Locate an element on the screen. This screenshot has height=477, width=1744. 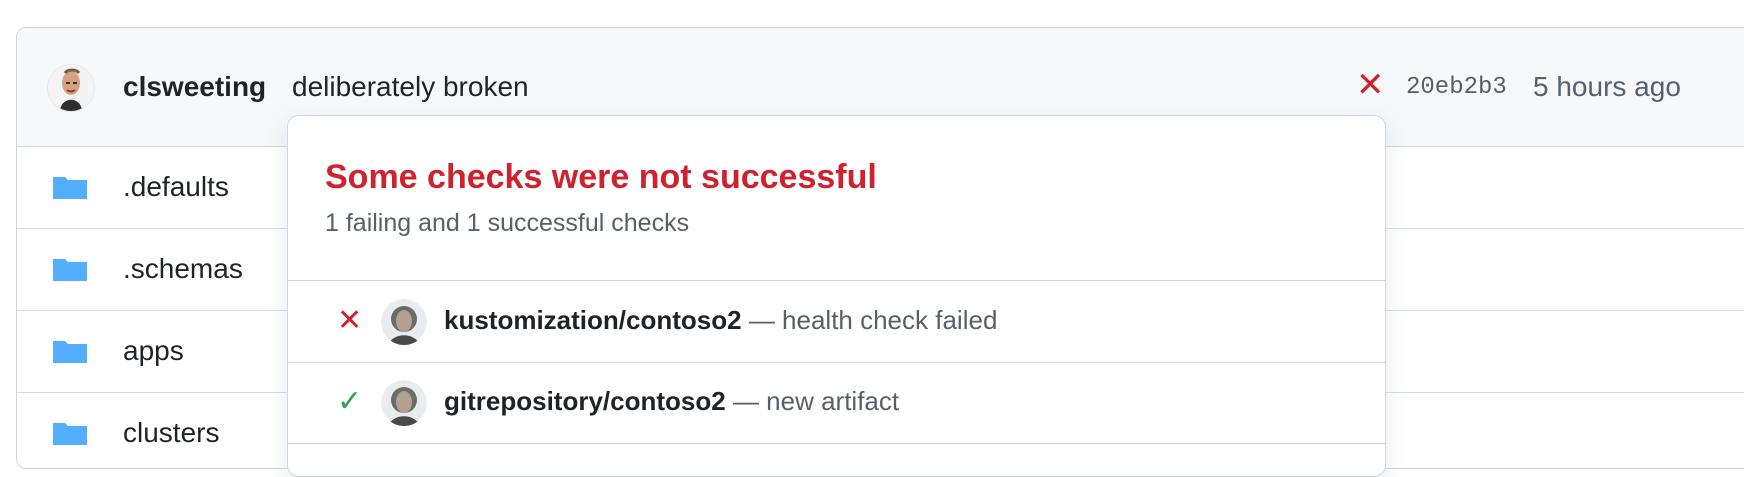
author-avatar is located at coordinates (71, 88).